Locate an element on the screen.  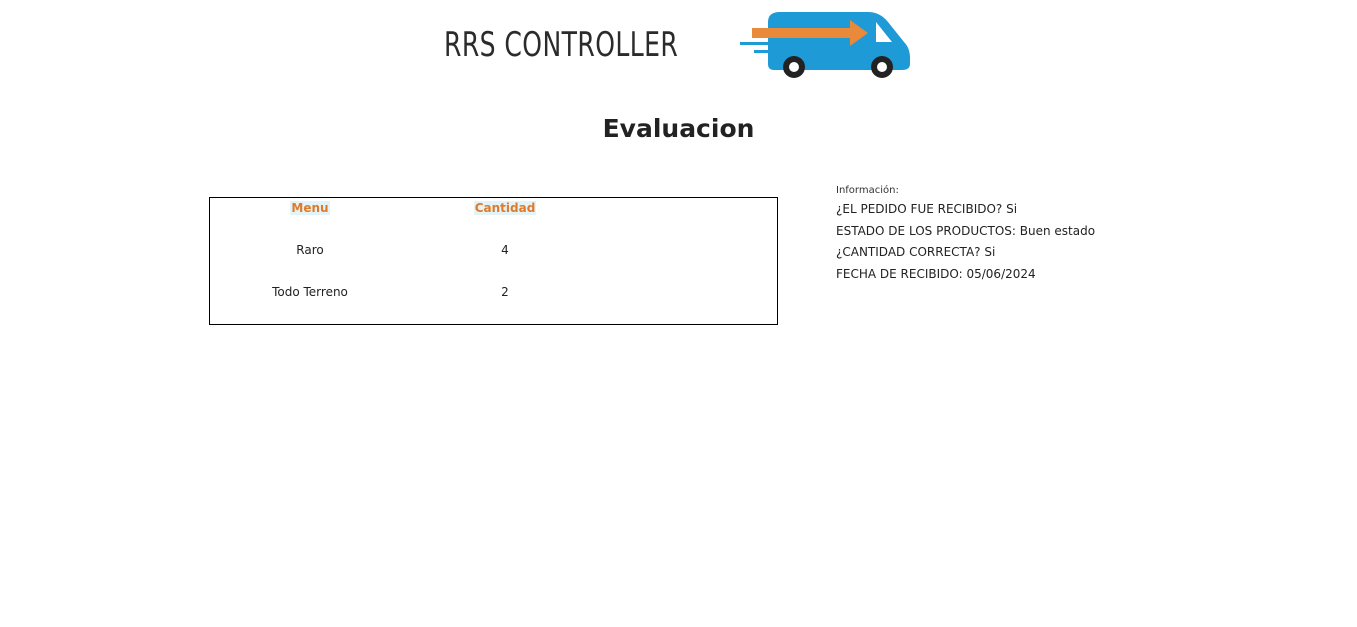
column-header-menu: Menu is located at coordinates (310, 208).